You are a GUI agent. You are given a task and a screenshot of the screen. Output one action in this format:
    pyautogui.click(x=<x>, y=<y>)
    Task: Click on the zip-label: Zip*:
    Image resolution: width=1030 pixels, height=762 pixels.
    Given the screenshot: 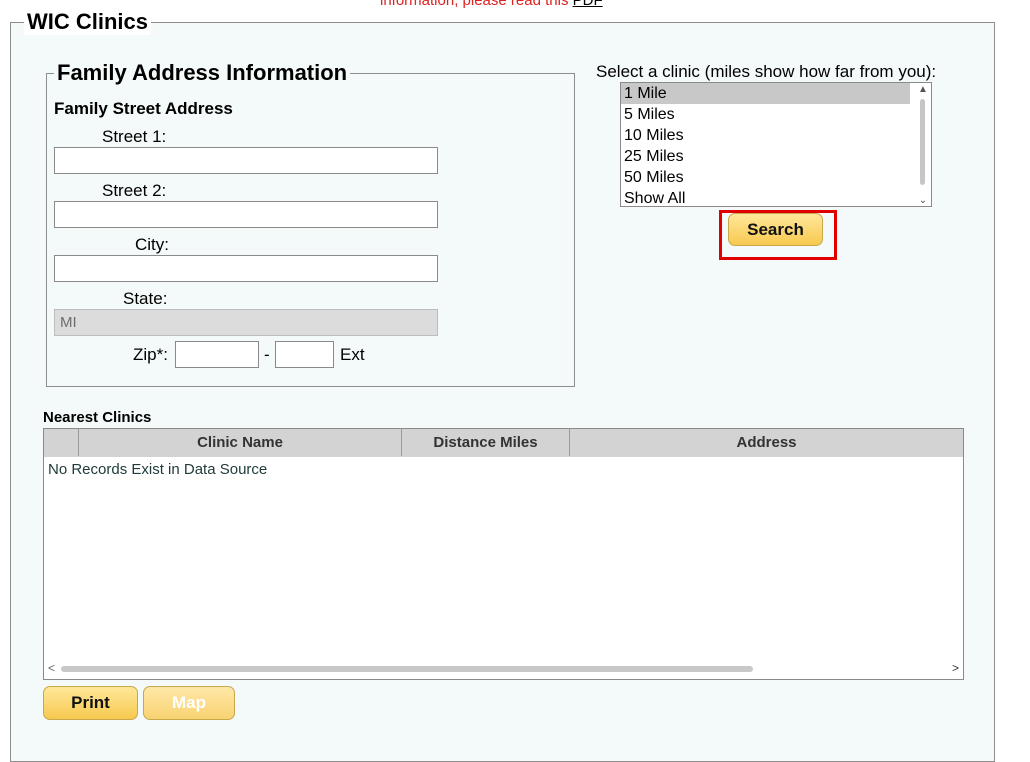 What is the action you would take?
    pyautogui.click(x=150, y=354)
    